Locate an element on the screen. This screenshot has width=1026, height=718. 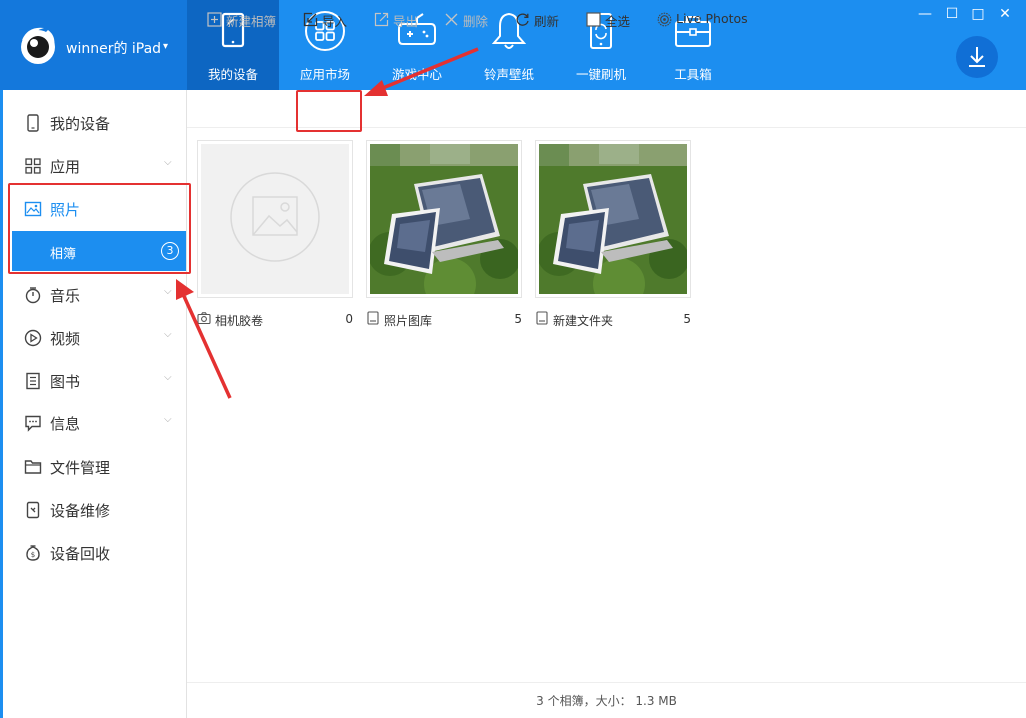
nav-label: 一键刷机 is located at coordinates (600, 74).